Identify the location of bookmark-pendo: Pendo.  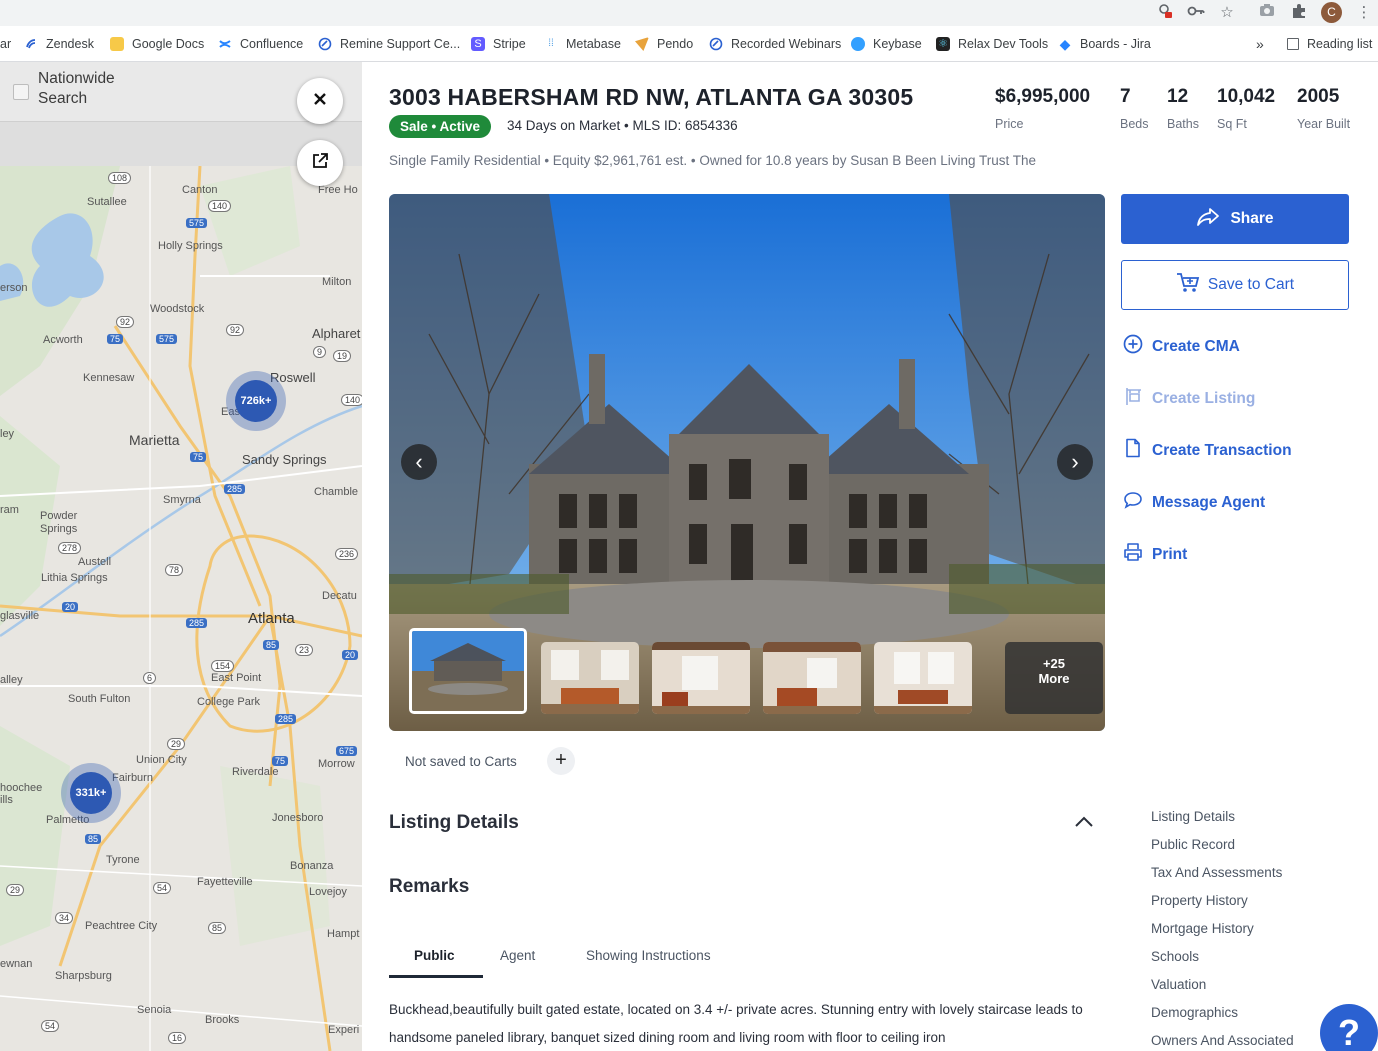
(664, 44).